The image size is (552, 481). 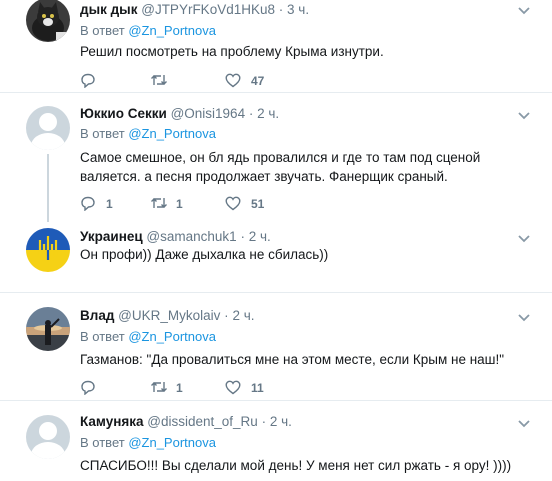 What do you see at coordinates (200, 388) in the screenshot?
I see `tweet-actions: 1 11` at bounding box center [200, 388].